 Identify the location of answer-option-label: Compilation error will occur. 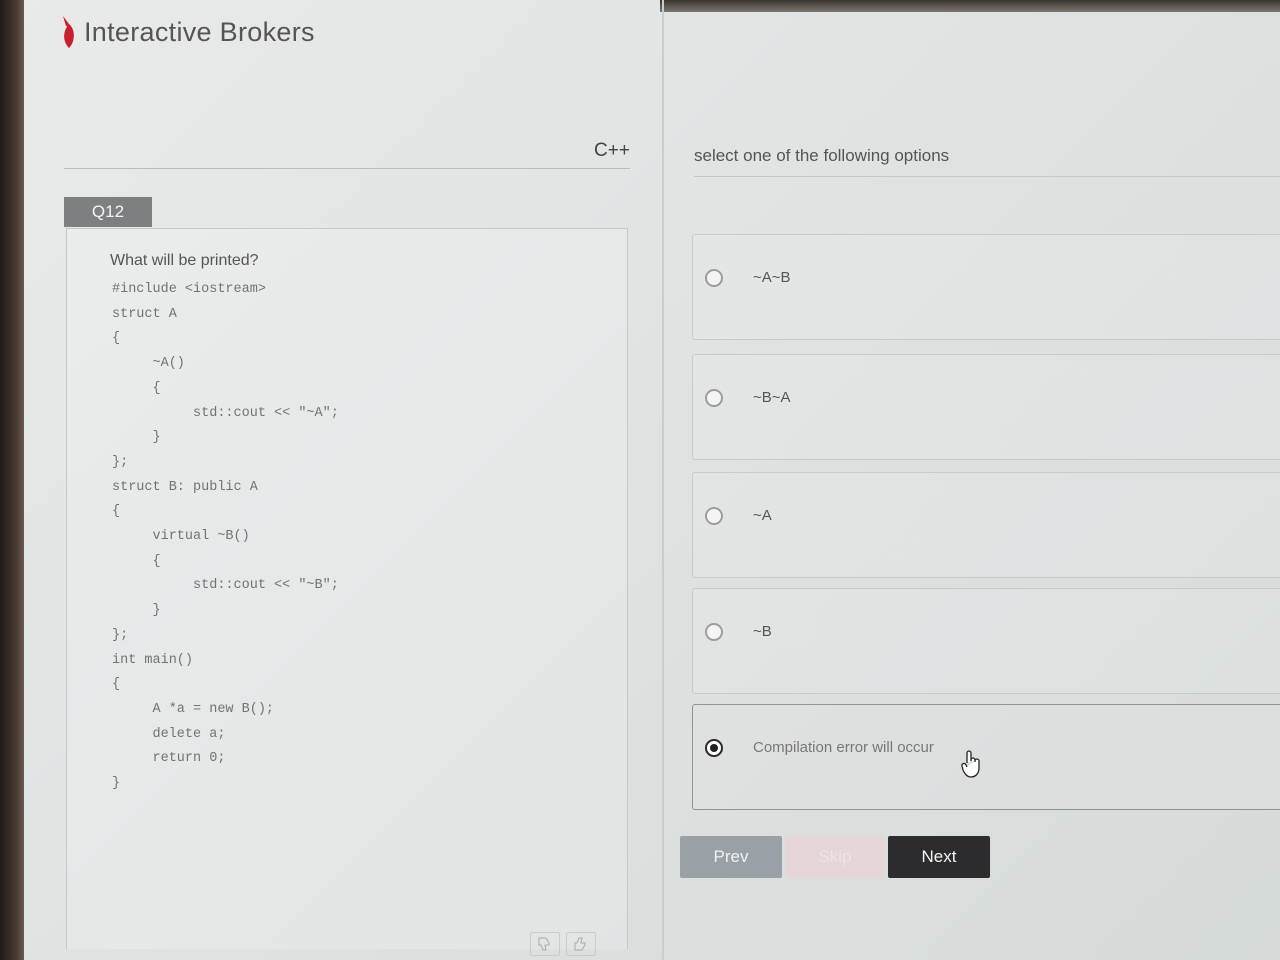
(843, 747).